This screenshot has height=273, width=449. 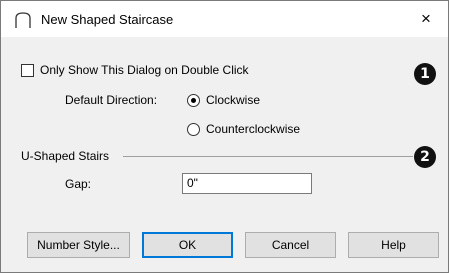 I want to click on radio-clockwise: Clockwise, so click(x=223, y=100).